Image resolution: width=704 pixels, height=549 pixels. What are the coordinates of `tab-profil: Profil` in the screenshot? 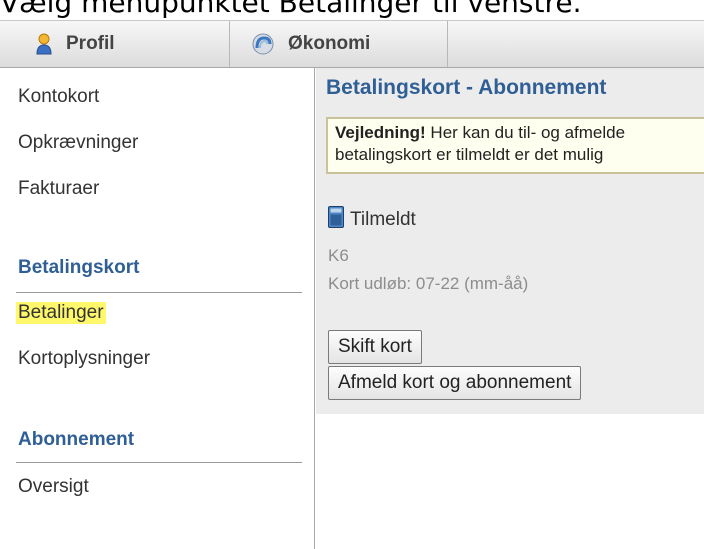 It's located at (115, 44).